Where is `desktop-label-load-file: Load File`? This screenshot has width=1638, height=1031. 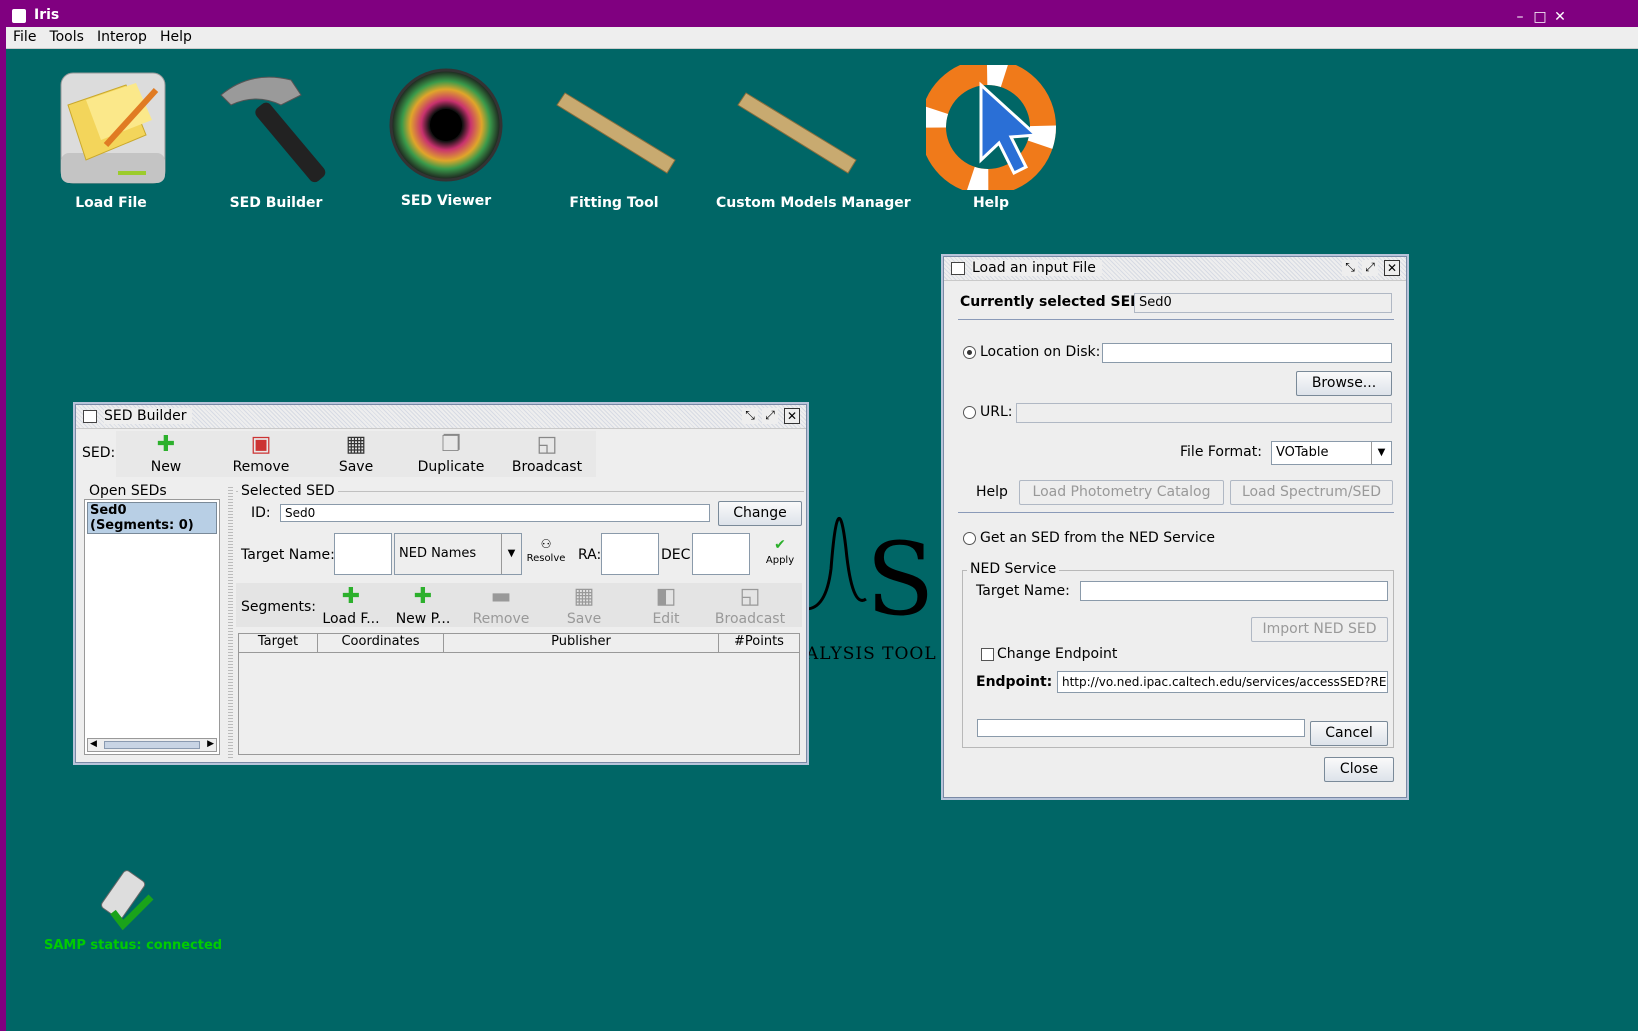 desktop-label-load-file: Load File is located at coordinates (111, 203).